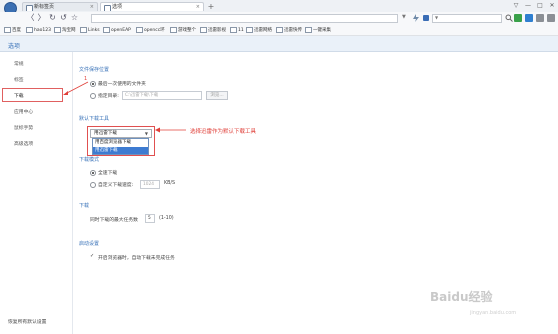 The height and width of the screenshot is (334, 558). I want to click on close-window-icon: ✕, so click(552, 6).